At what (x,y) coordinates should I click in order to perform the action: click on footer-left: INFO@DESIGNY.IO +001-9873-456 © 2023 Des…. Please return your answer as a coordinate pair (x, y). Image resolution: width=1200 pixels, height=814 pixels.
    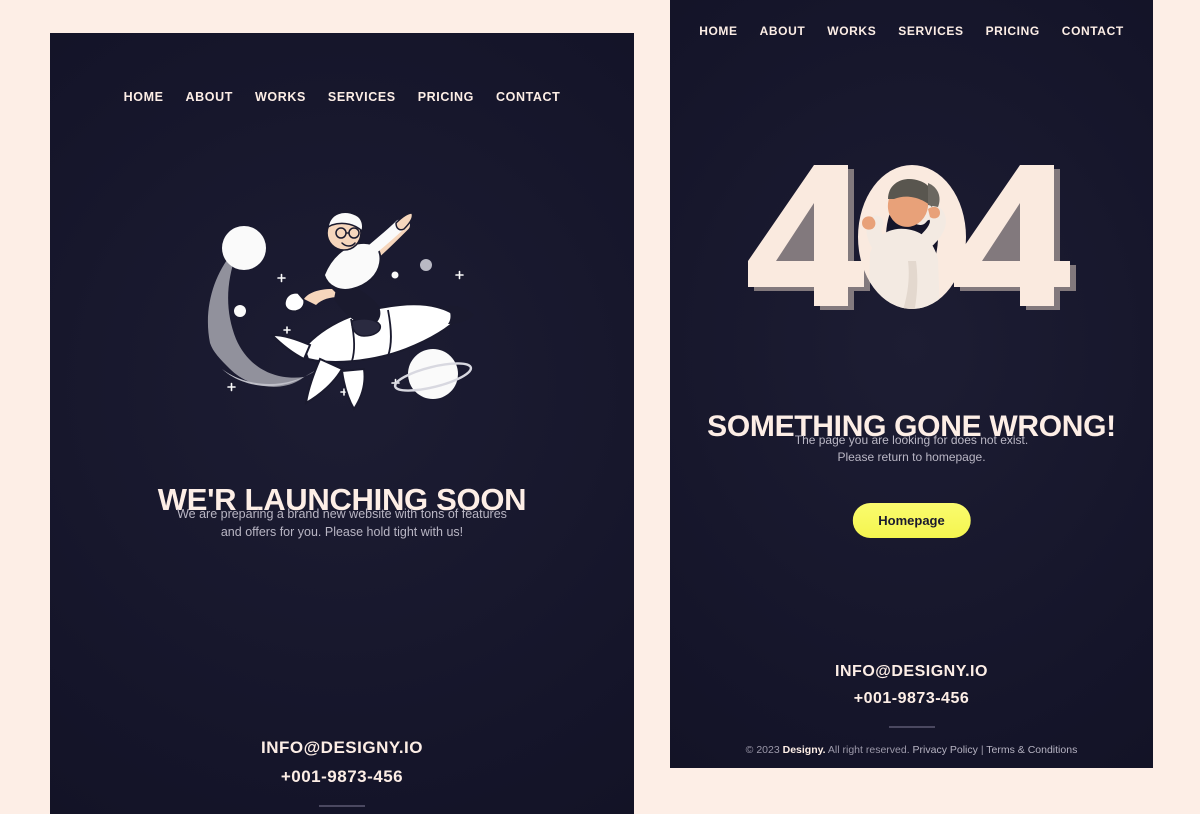
    Looking at the image, I should click on (342, 776).